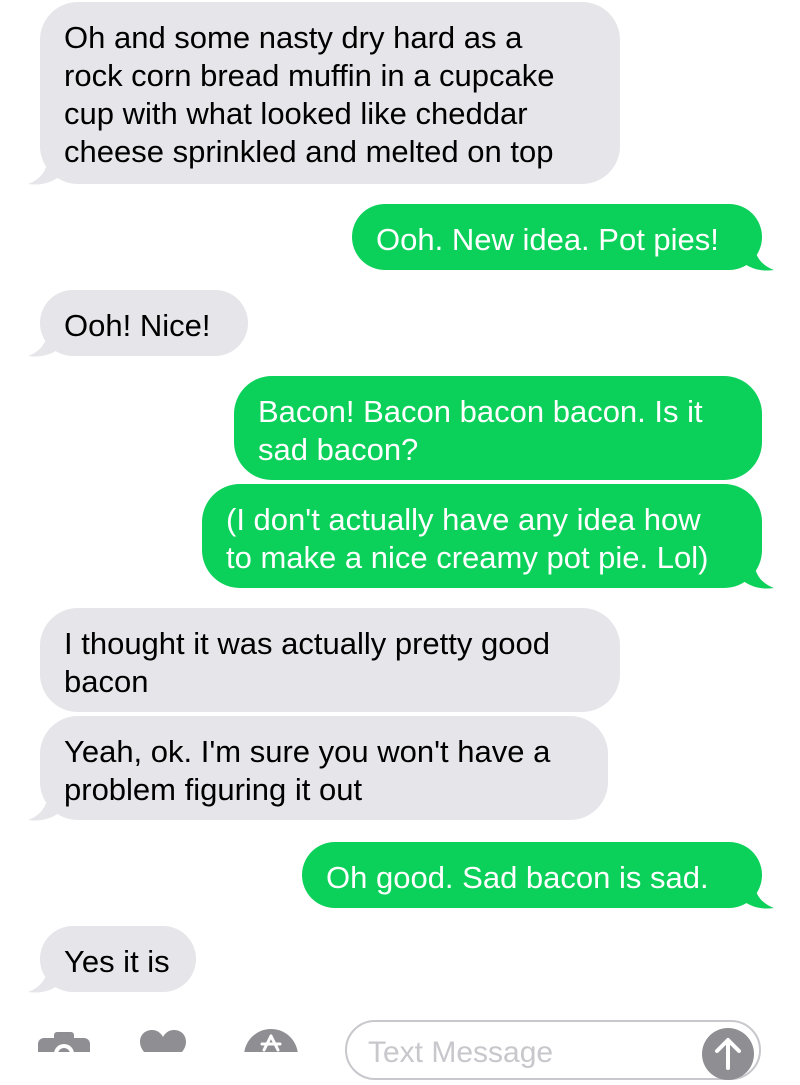 Image resolution: width=800 pixels, height=1085 pixels. What do you see at coordinates (163, 1040) in the screenshot?
I see `digital-touch-icon` at bounding box center [163, 1040].